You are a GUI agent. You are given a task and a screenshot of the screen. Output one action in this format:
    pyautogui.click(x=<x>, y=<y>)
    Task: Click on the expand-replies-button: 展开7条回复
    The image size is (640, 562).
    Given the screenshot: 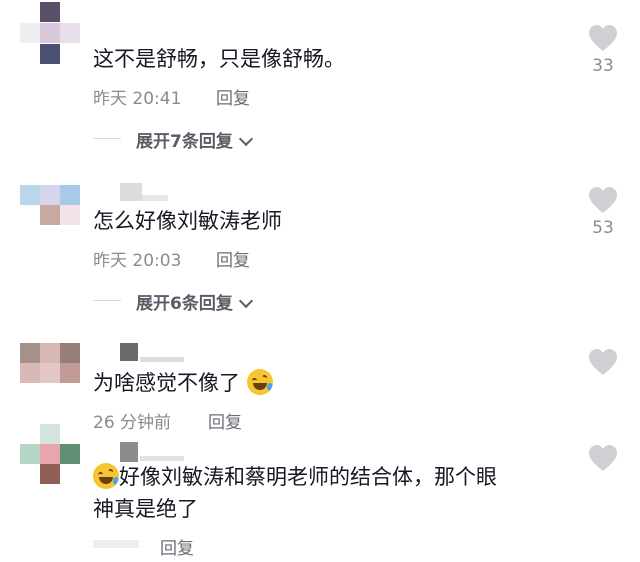 What is the action you would take?
    pyautogui.click(x=194, y=139)
    